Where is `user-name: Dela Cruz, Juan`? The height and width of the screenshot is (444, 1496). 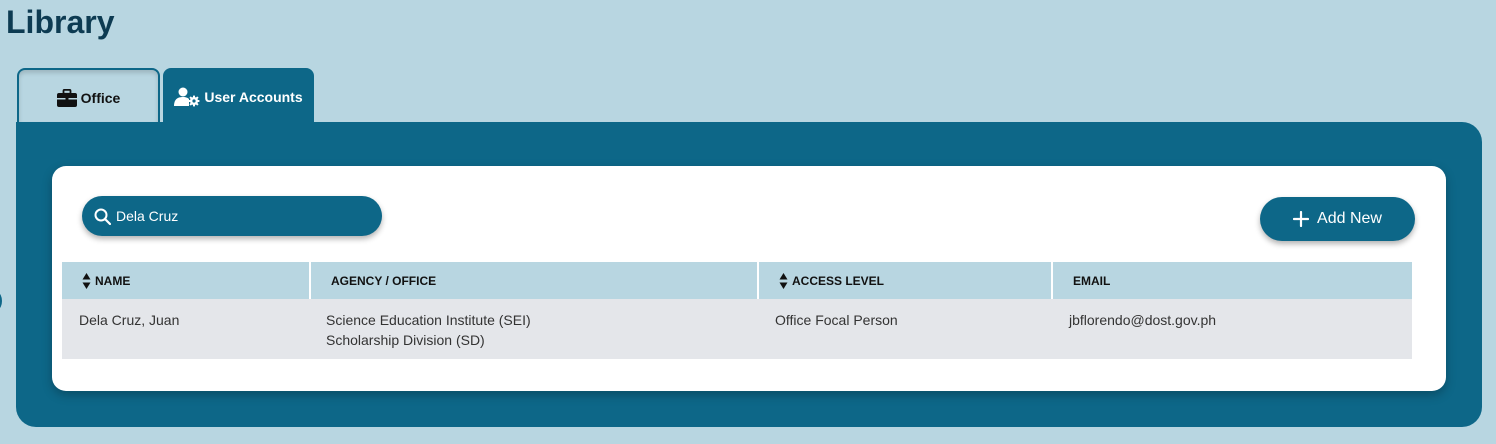
user-name: Dela Cruz, Juan is located at coordinates (129, 320).